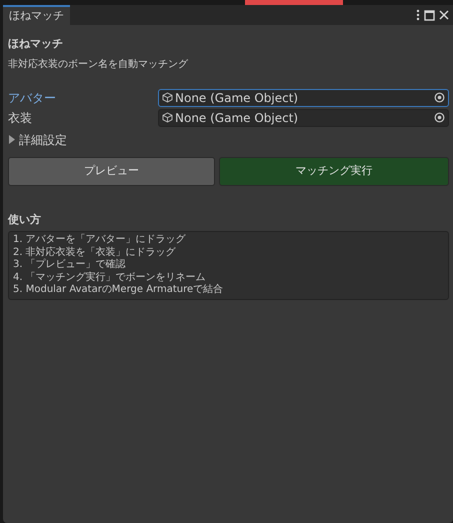  Describe the element at coordinates (228, 265) in the screenshot. I see `usage-step: 3. 「プレビュー」で確認` at that location.